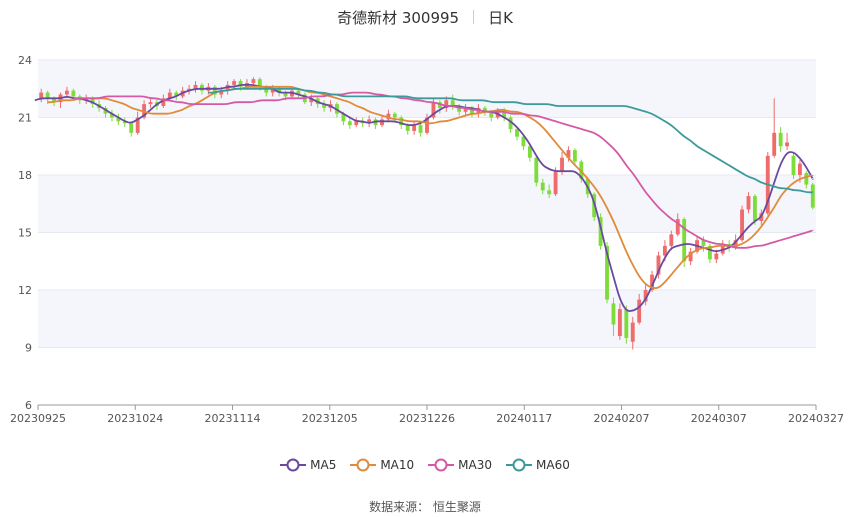 This screenshot has height=517, width=850. What do you see at coordinates (719, 418) in the screenshot?
I see `x-tick-label: 20240307` at bounding box center [719, 418].